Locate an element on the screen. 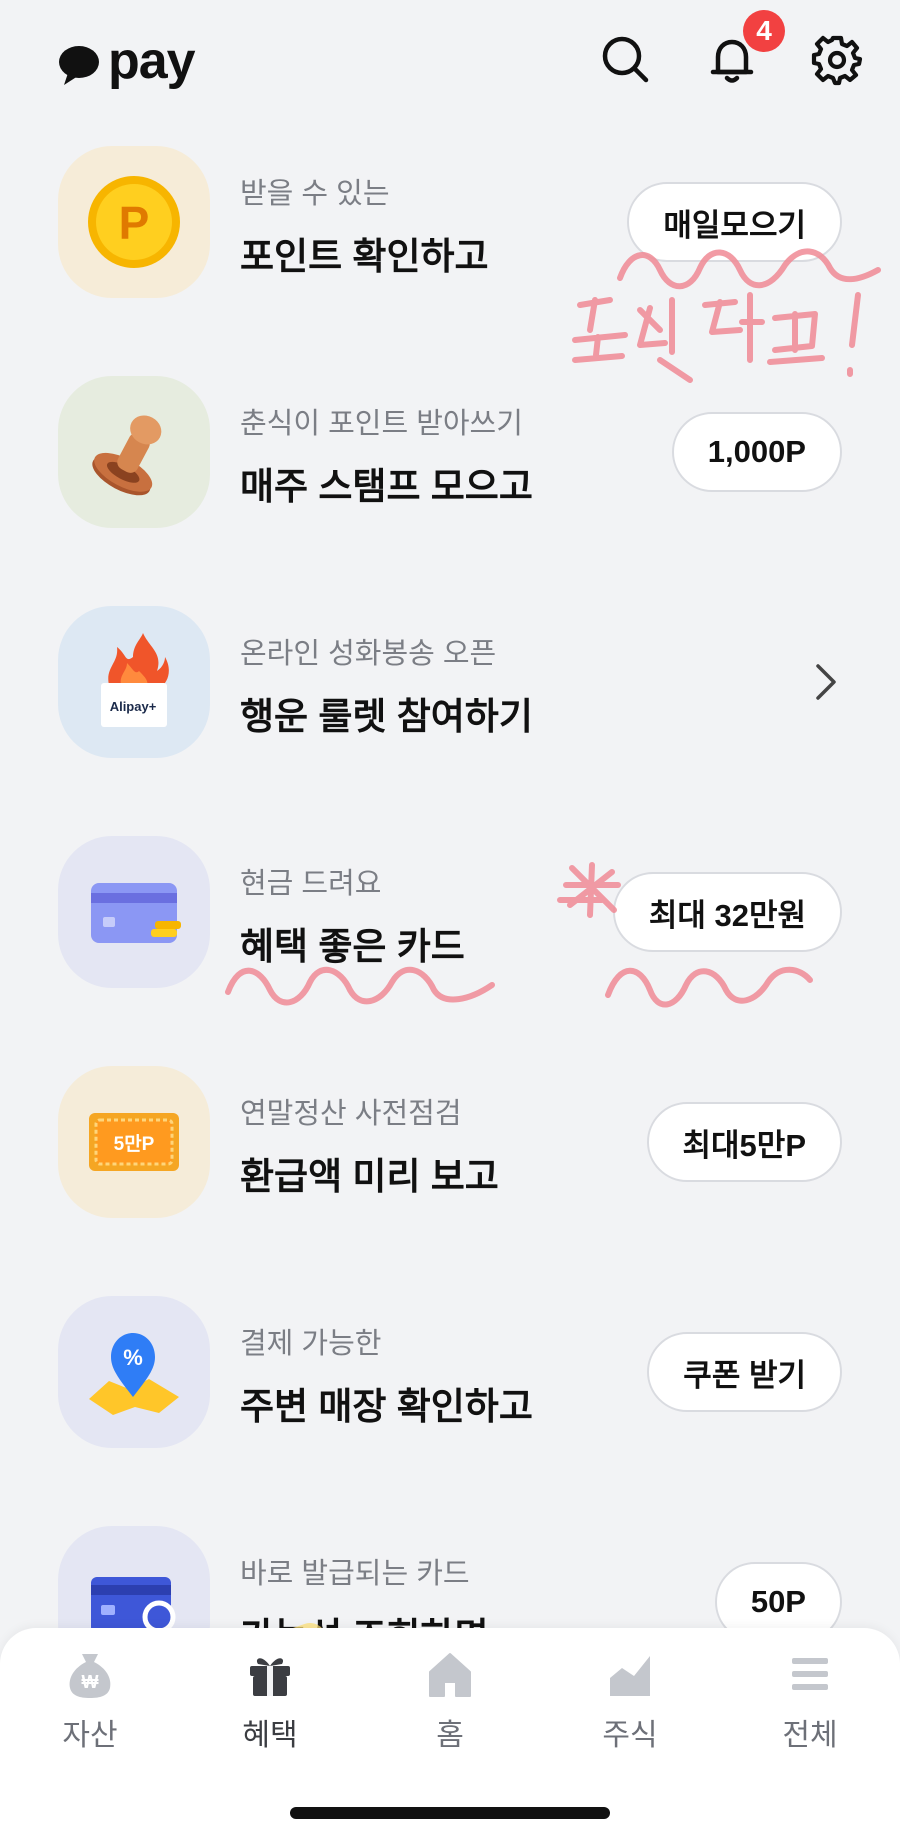 This screenshot has height=1837, width=900. list-item: % 결제 가능한 주변 매장 확인하고 쿠폰 받기 is located at coordinates (450, 1395).